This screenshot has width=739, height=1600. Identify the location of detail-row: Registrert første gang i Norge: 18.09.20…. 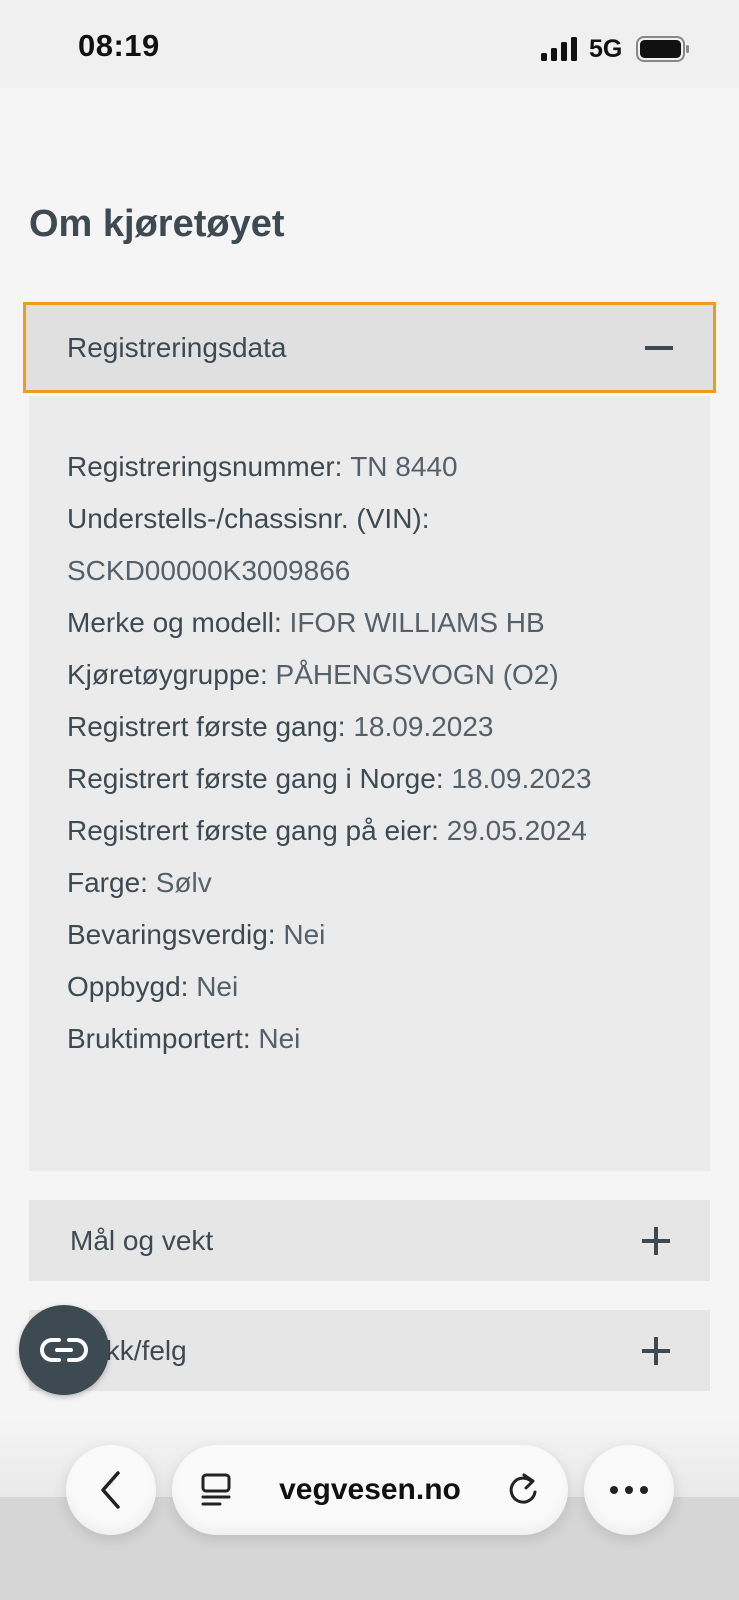
(378, 779).